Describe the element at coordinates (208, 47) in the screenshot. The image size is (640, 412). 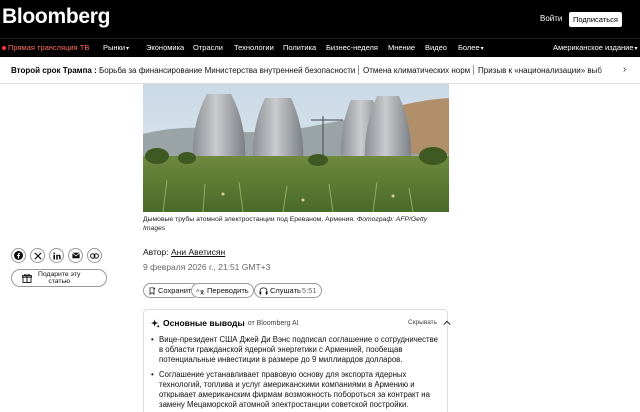
I see `nav-item-industries: Отрасли` at that location.